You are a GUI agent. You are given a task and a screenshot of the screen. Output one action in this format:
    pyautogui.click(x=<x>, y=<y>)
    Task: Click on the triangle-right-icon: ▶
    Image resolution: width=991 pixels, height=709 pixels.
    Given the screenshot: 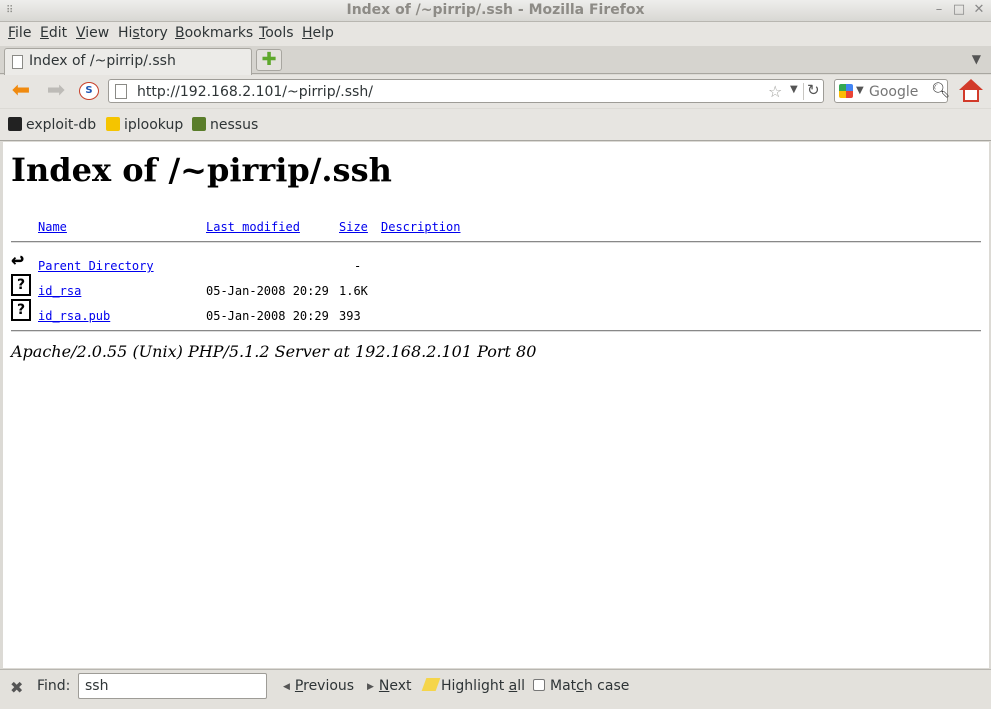 What is the action you would take?
    pyautogui.click(x=370, y=687)
    